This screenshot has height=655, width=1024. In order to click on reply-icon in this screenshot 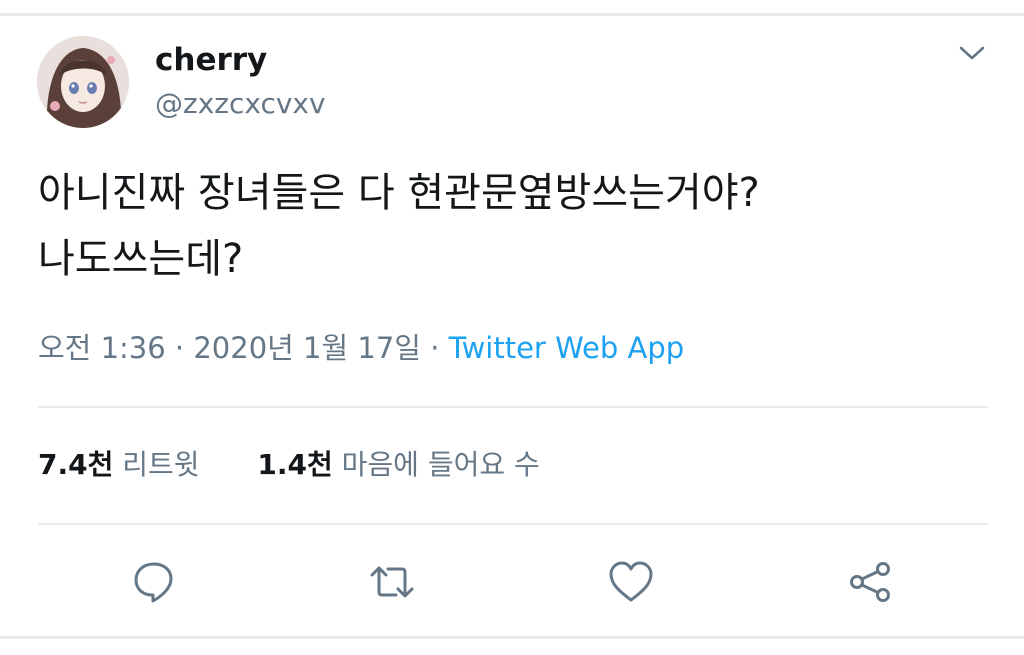, I will do `click(153, 582)`.